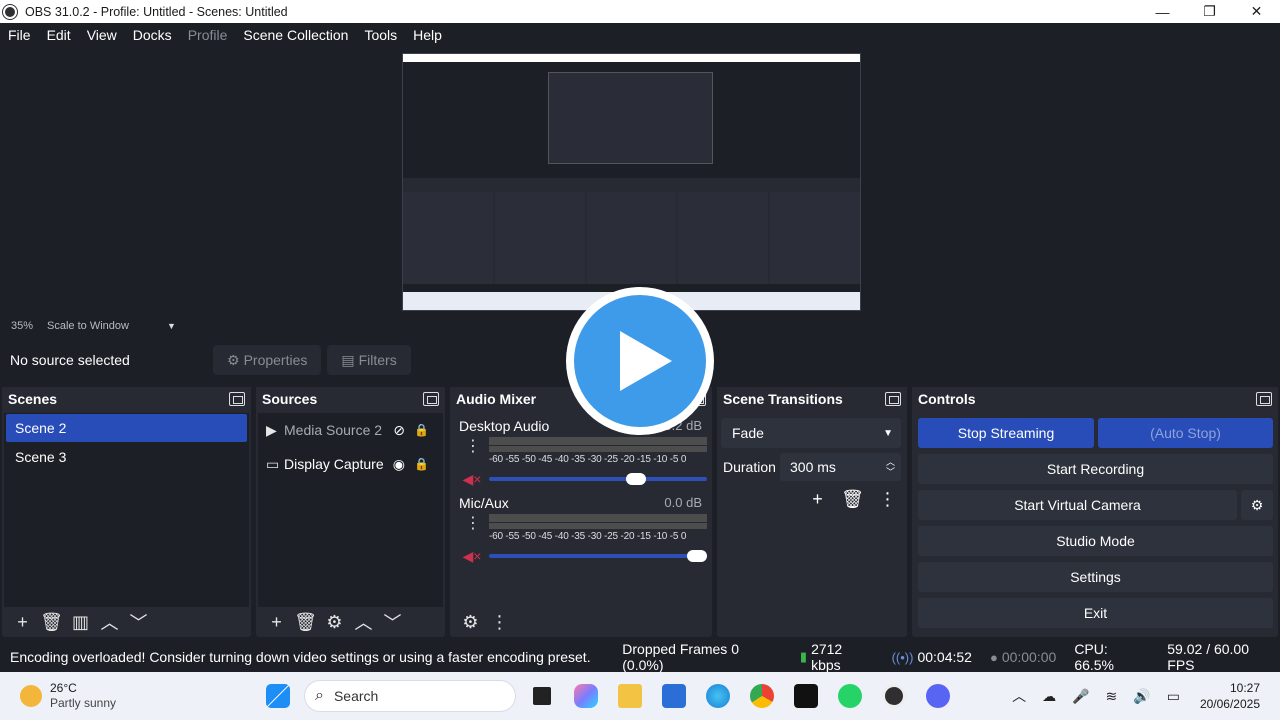 The image size is (1280, 720). What do you see at coordinates (319, 695) in the screenshot?
I see `search-icon: ⌕` at bounding box center [319, 695].